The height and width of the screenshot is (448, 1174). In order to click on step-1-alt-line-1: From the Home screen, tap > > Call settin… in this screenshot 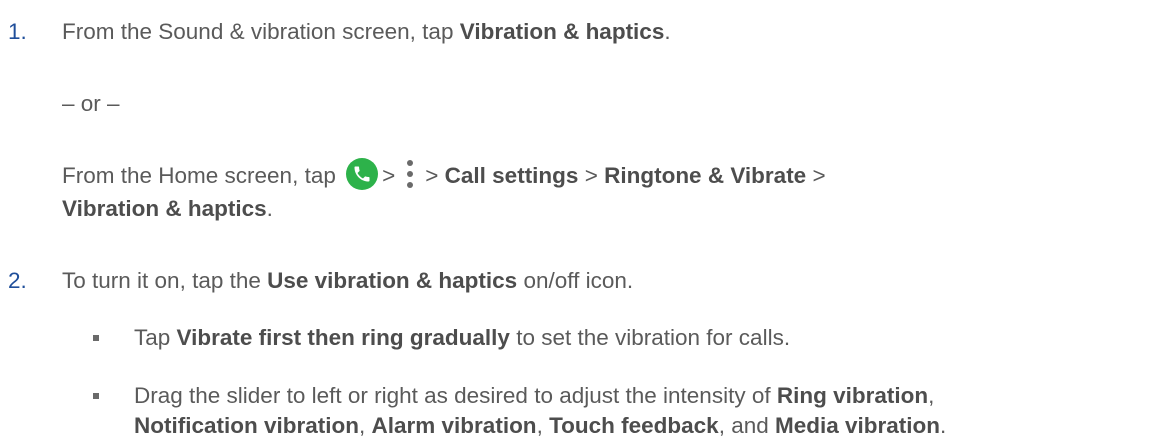, I will do `click(444, 175)`.